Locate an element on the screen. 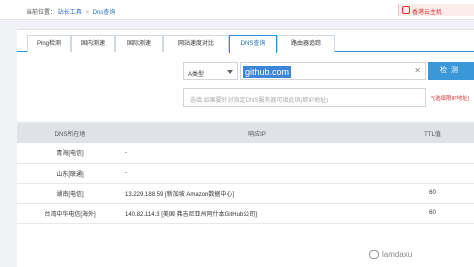 This screenshot has height=267, width=474. dns-server-placeholder: 选填,如果要针对指定DNS服务器可填此项(即IP地址) is located at coordinates (259, 101).